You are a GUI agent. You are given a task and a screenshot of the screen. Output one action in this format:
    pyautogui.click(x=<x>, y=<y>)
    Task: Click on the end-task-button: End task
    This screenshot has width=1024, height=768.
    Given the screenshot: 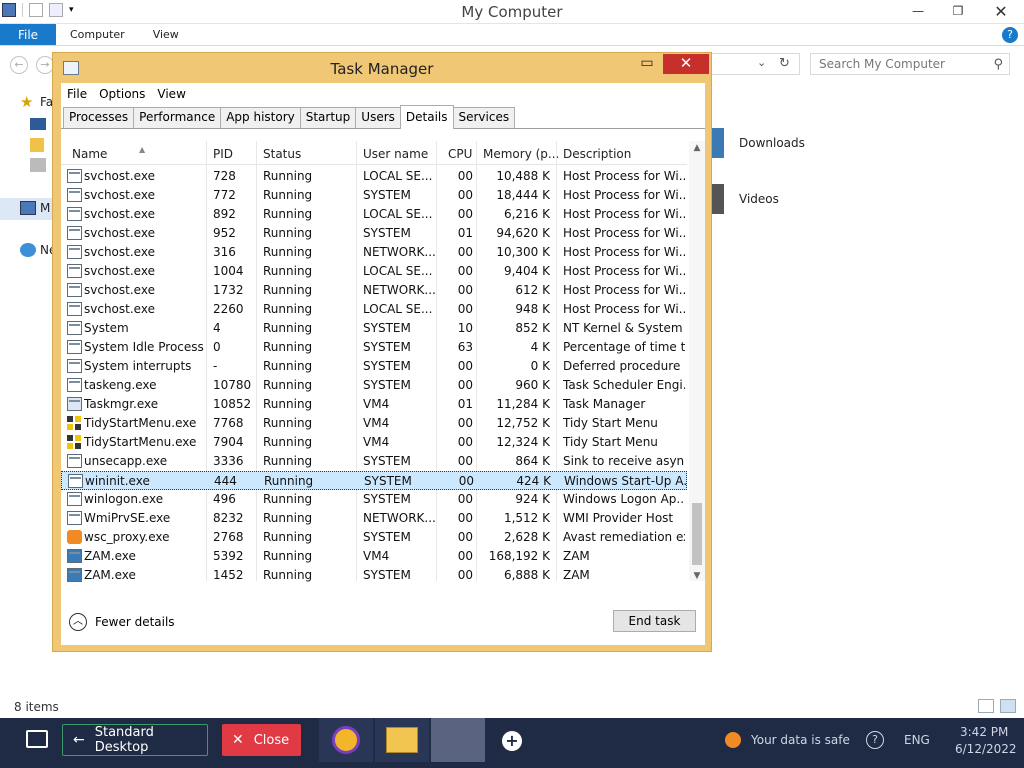 What is the action you would take?
    pyautogui.click(x=654, y=621)
    